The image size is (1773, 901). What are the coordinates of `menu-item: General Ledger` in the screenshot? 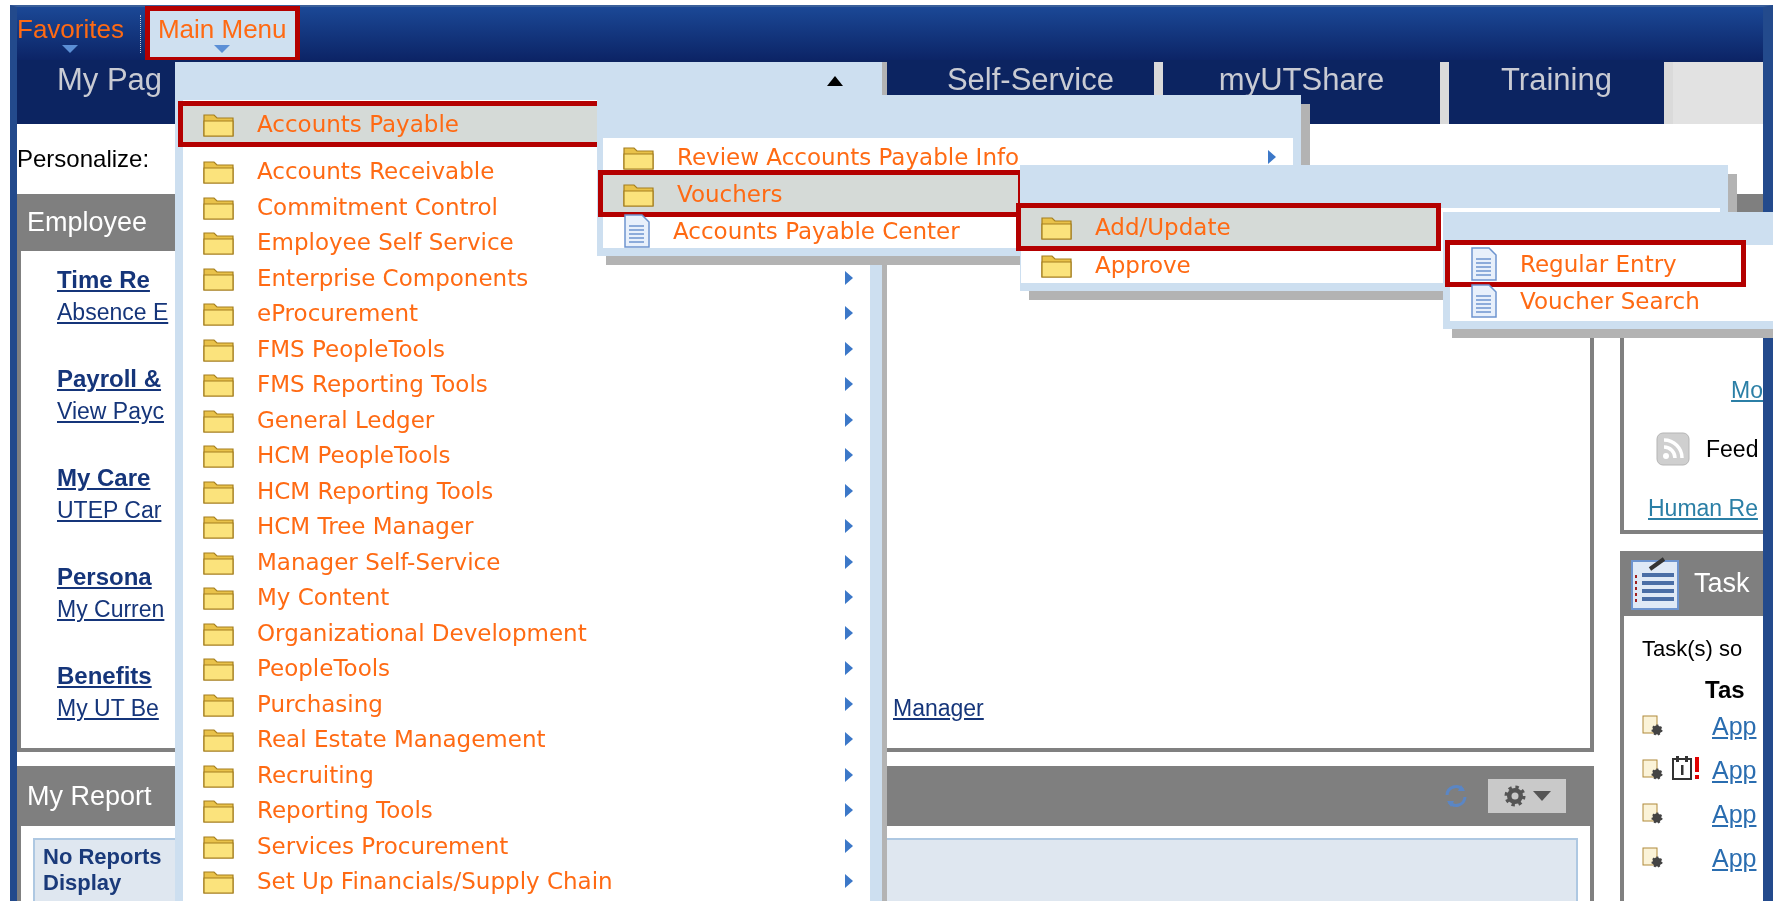 It's located at (390, 420).